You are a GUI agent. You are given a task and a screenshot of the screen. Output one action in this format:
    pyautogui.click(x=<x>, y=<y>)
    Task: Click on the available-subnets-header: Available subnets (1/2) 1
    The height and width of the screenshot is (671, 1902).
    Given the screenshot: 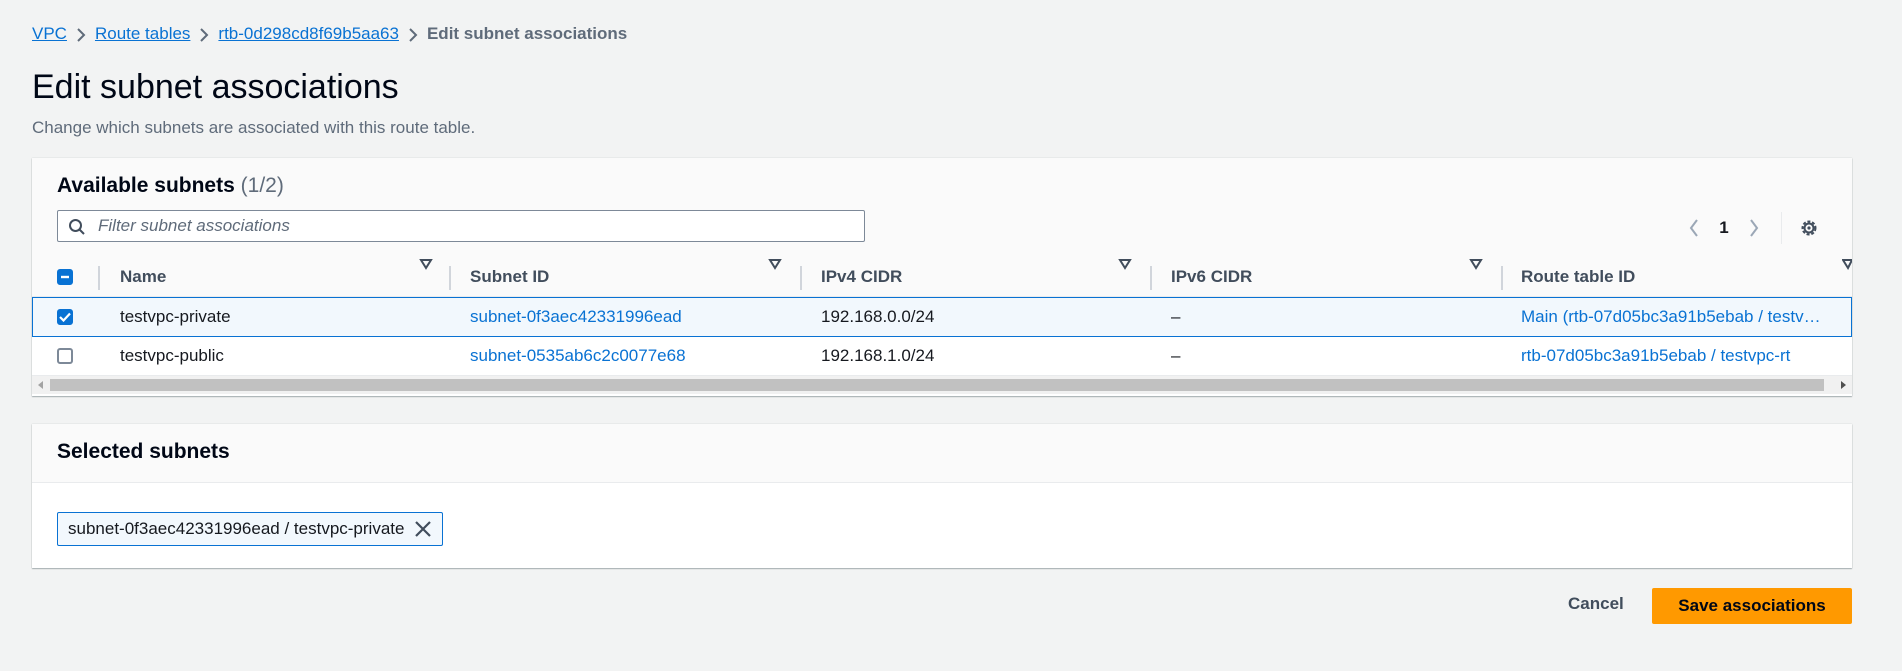 What is the action you would take?
    pyautogui.click(x=942, y=208)
    